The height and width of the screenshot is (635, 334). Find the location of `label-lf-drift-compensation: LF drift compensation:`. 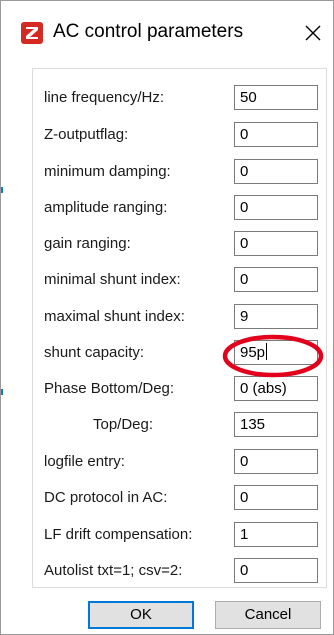

label-lf-drift-compensation: LF drift compensation: is located at coordinates (118, 534).